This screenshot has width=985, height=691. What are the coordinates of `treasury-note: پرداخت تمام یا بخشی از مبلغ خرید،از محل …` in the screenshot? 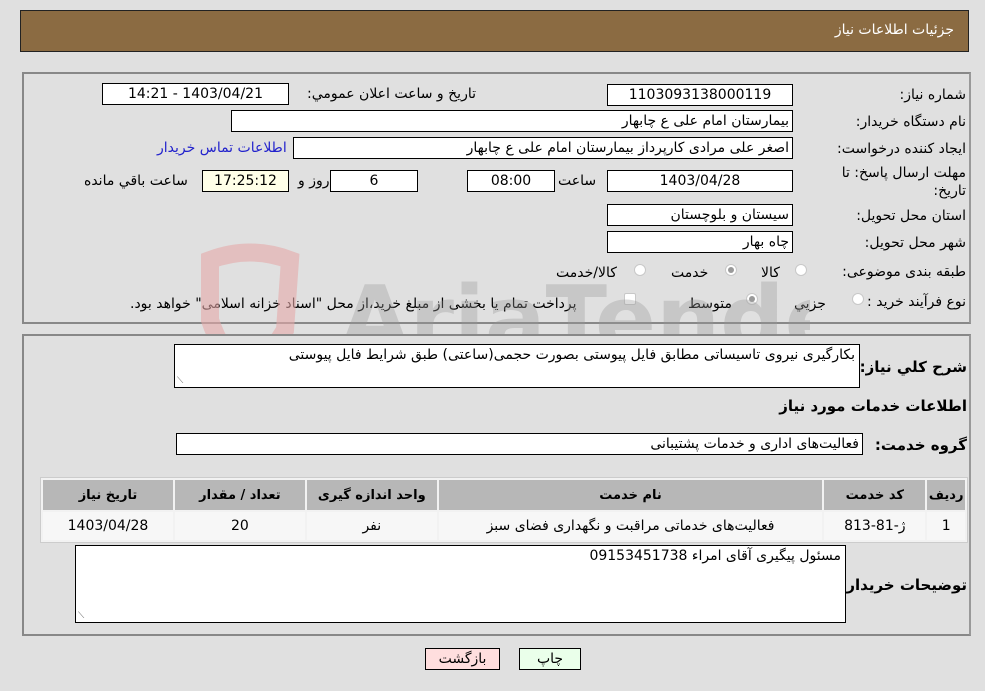 It's located at (353, 304).